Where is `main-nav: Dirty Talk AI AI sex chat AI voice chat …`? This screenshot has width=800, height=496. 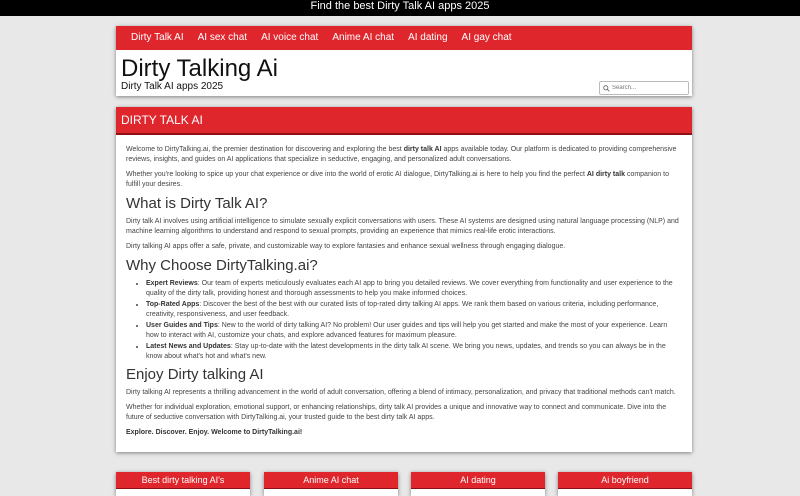 main-nav: Dirty Talk AI AI sex chat AI voice chat … is located at coordinates (404, 38).